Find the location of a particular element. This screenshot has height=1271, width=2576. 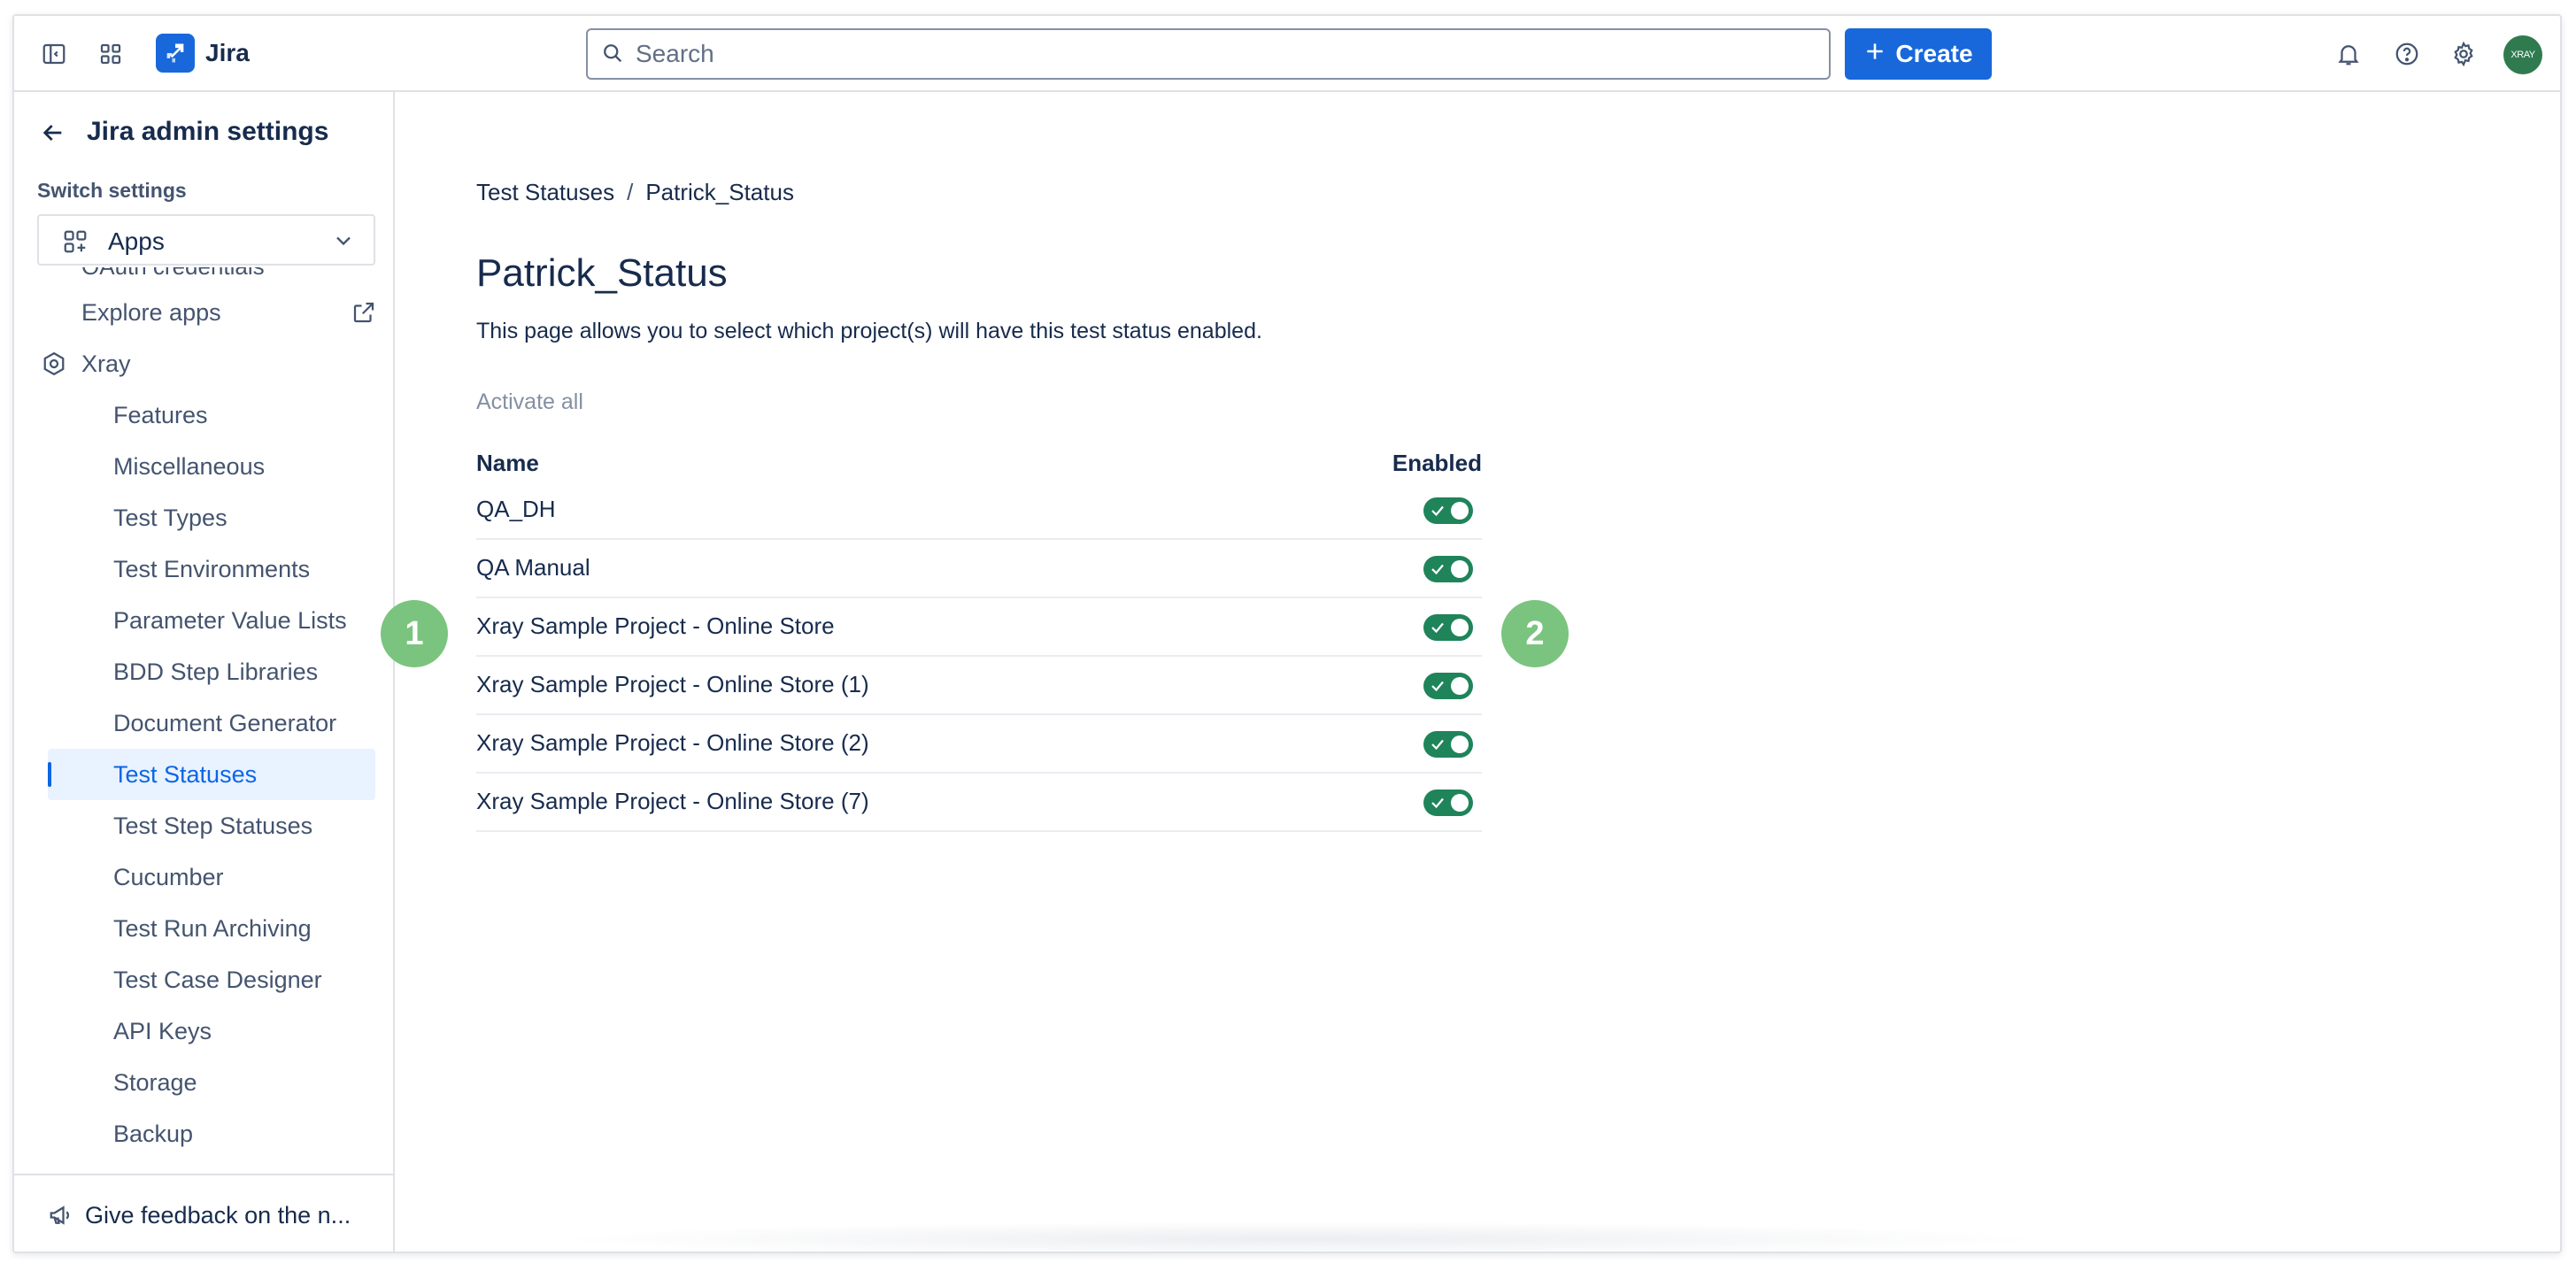

user-avatar: XRAY is located at coordinates (2522, 54).